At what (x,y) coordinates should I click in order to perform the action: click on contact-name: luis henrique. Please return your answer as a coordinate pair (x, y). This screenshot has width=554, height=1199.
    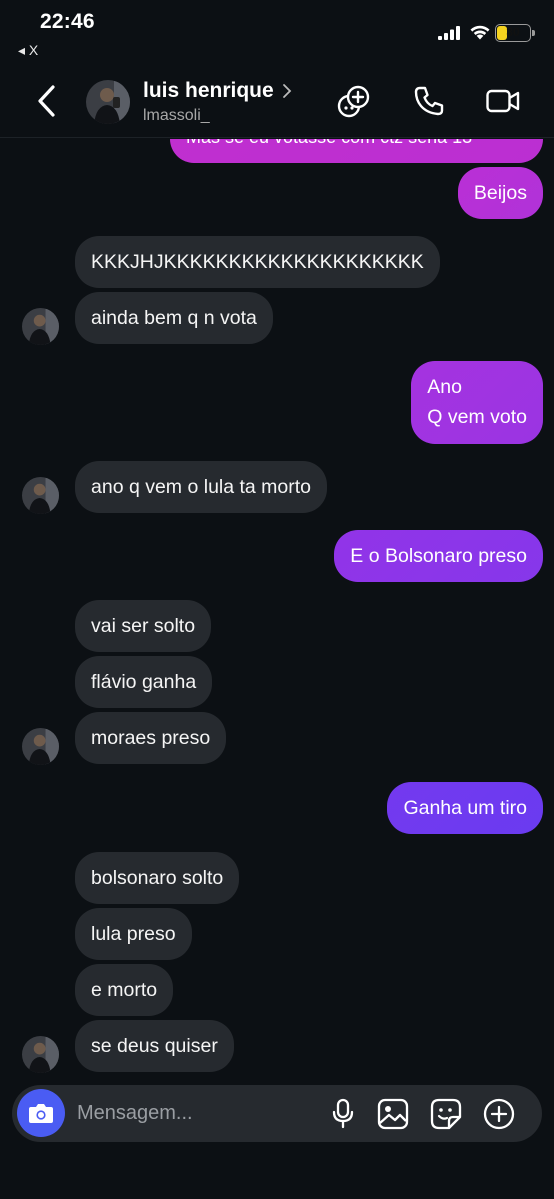
    Looking at the image, I should click on (208, 91).